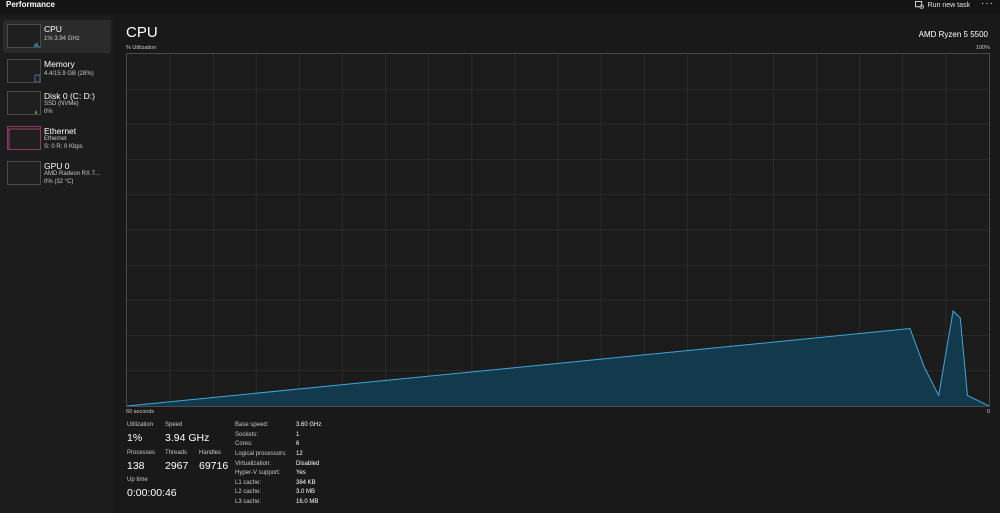 This screenshot has height=513, width=1000. I want to click on page-title: Performance, so click(30, 4).